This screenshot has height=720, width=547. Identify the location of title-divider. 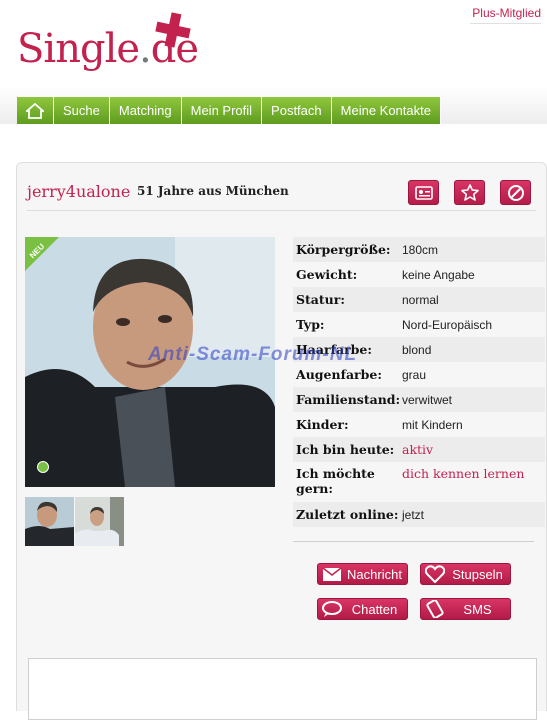
(281, 210).